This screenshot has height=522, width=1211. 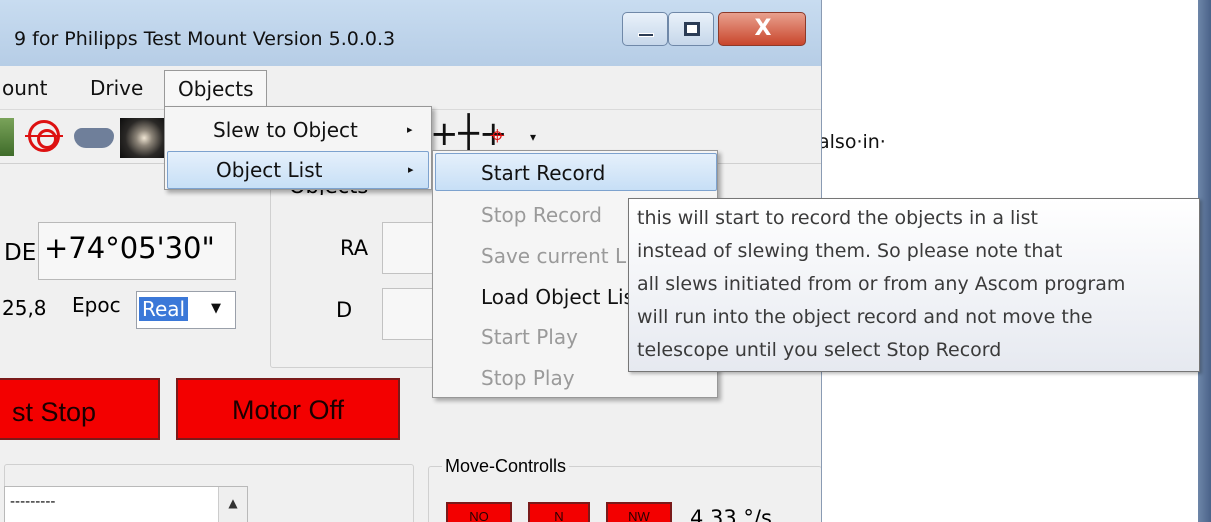 I want to click on move-nw-button: NW, so click(x=639, y=512).